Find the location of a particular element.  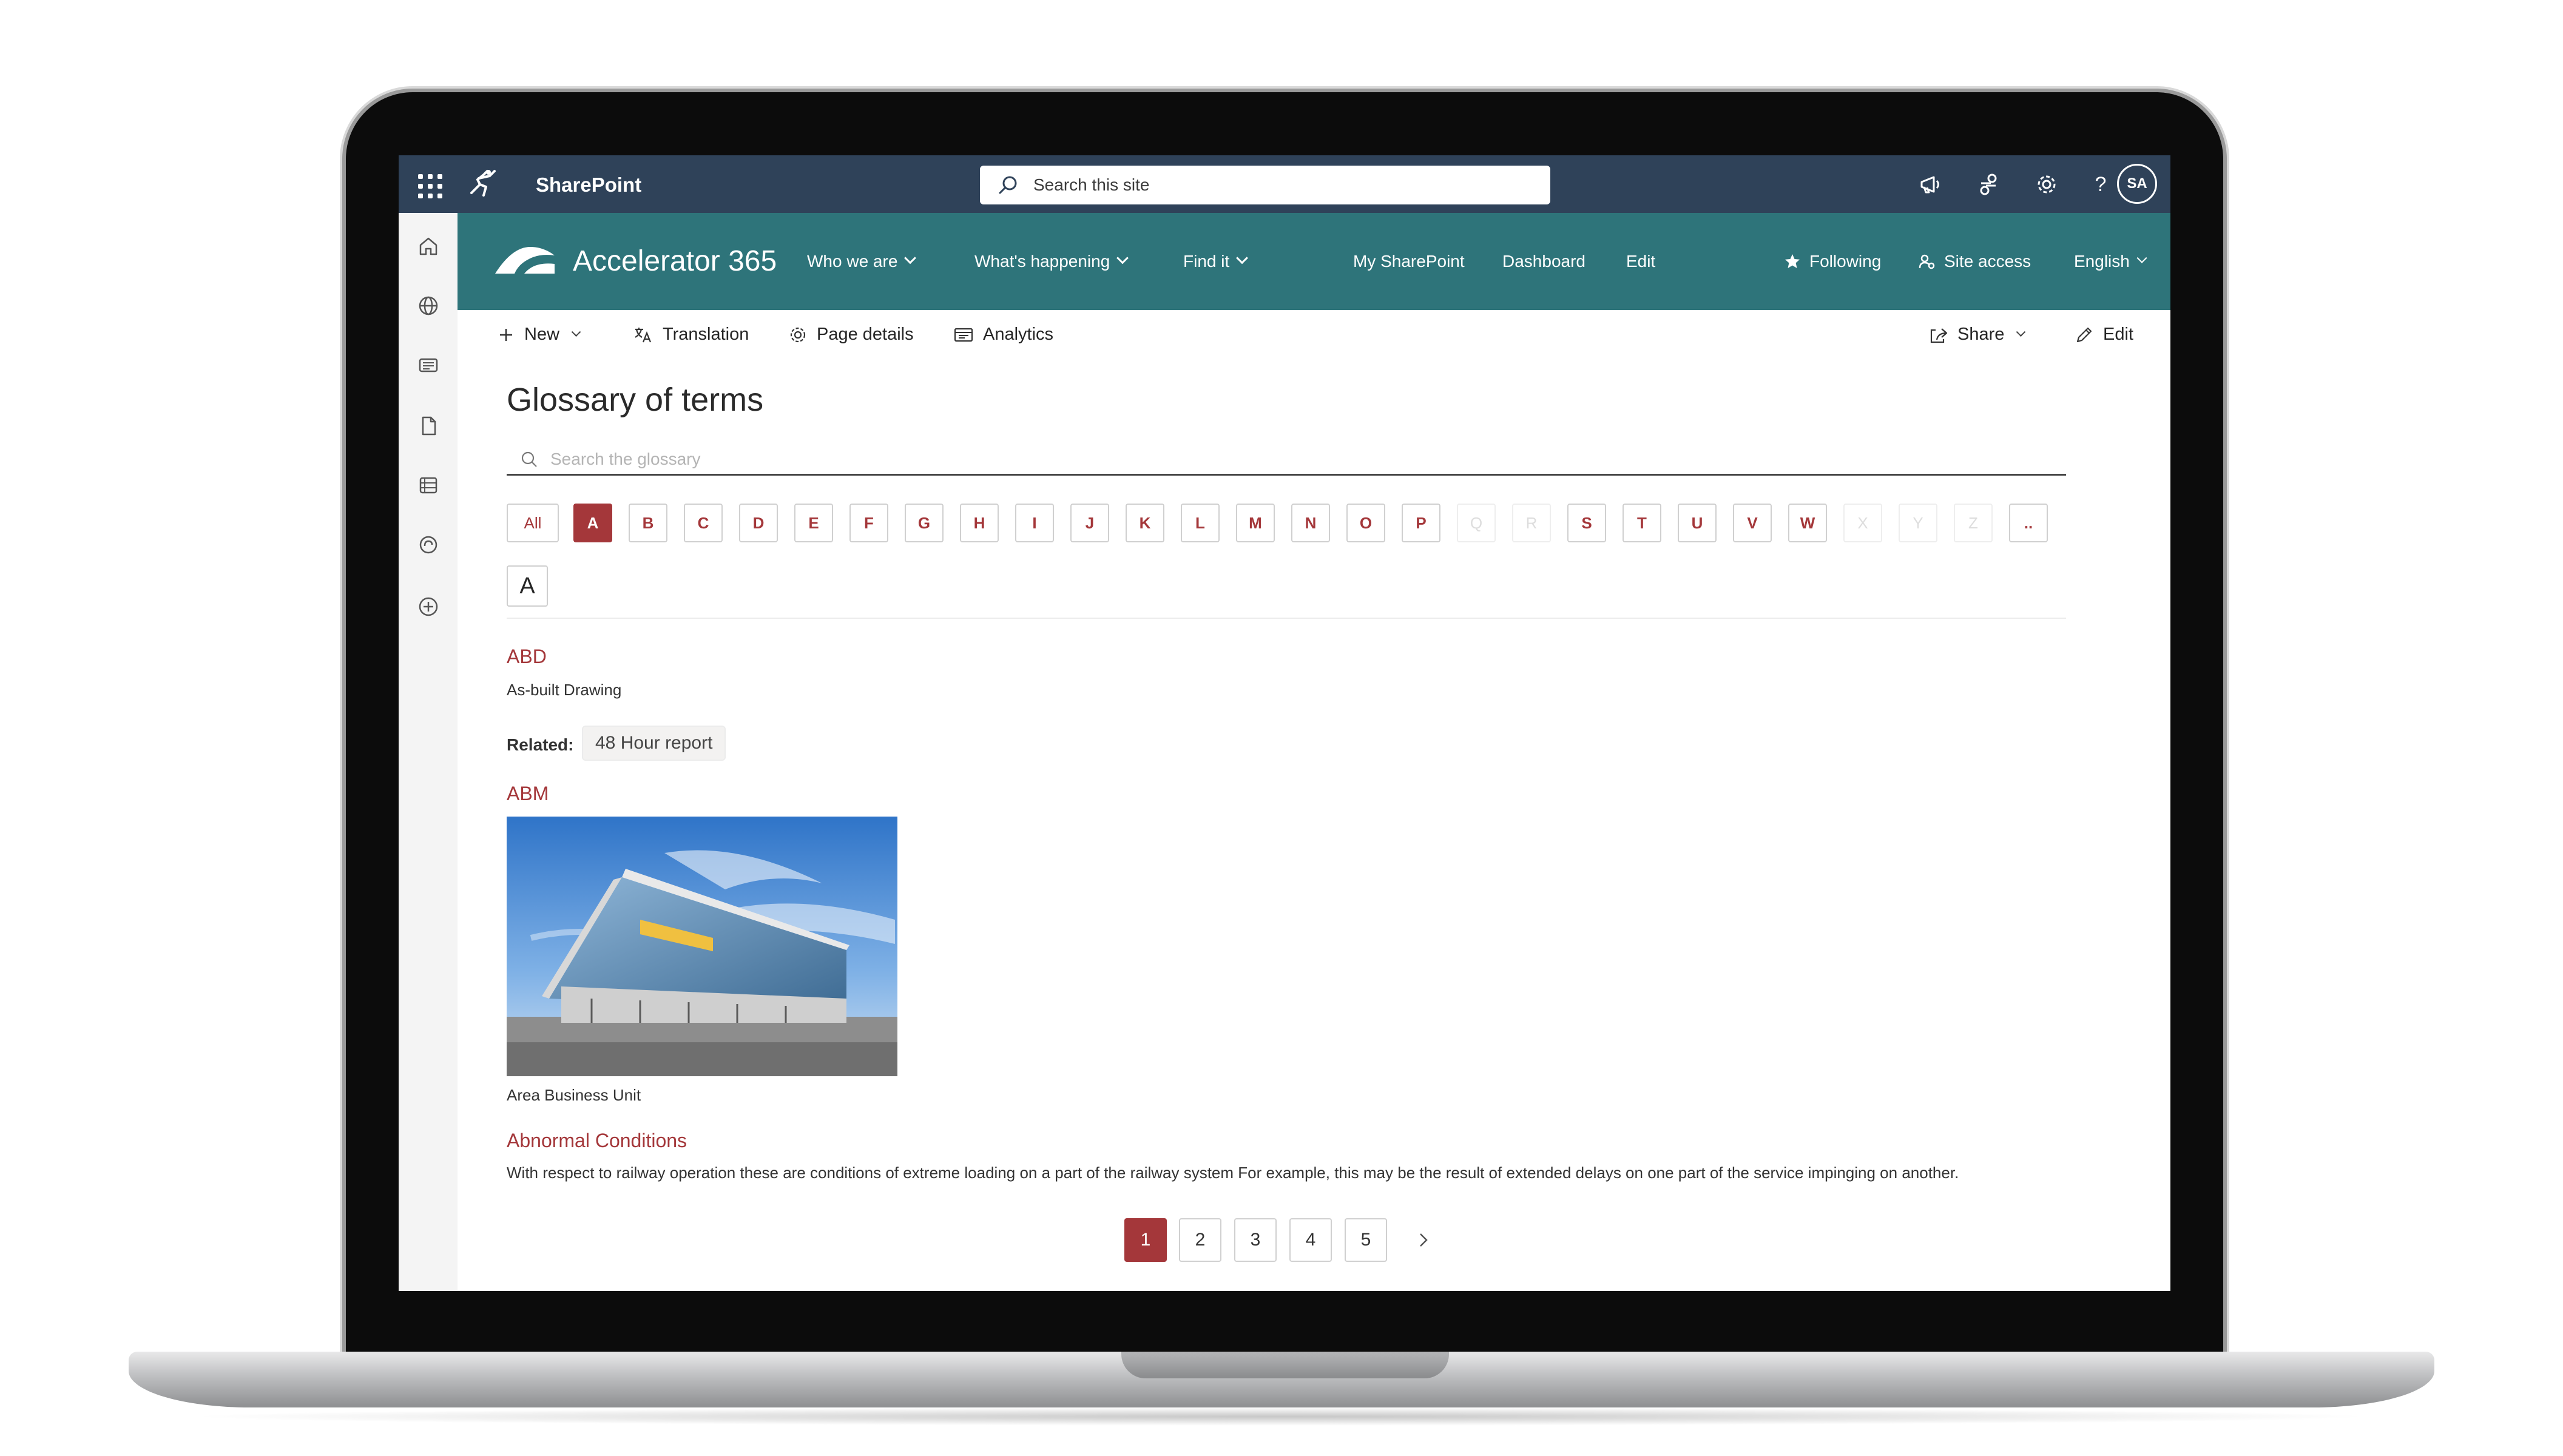

help-icon: ? is located at coordinates (2101, 184).